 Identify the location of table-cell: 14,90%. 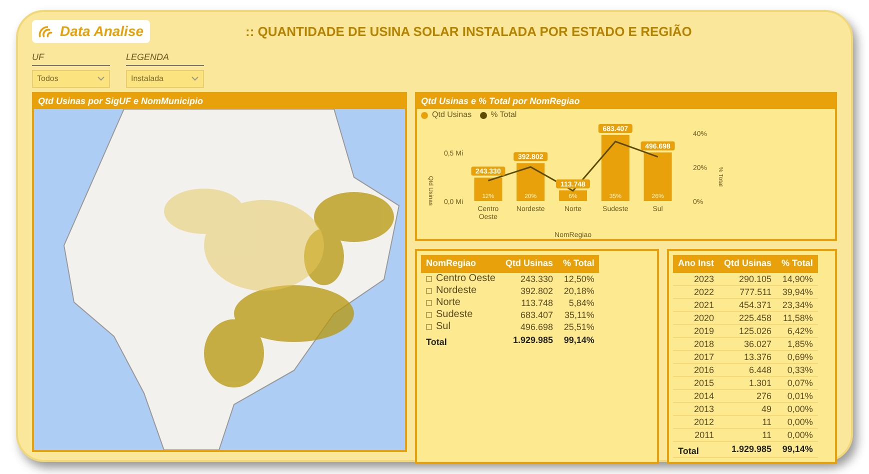
(797, 279).